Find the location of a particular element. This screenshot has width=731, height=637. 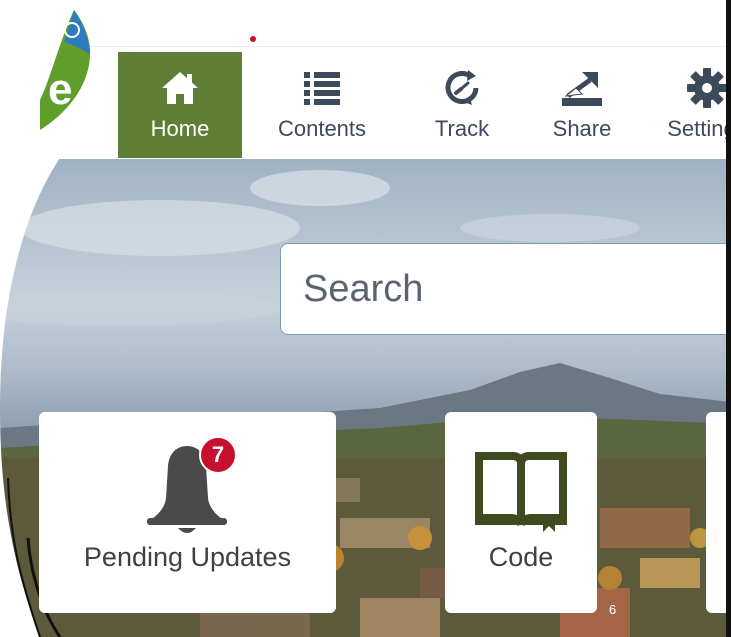

slide-page-number: 6 is located at coordinates (613, 609).